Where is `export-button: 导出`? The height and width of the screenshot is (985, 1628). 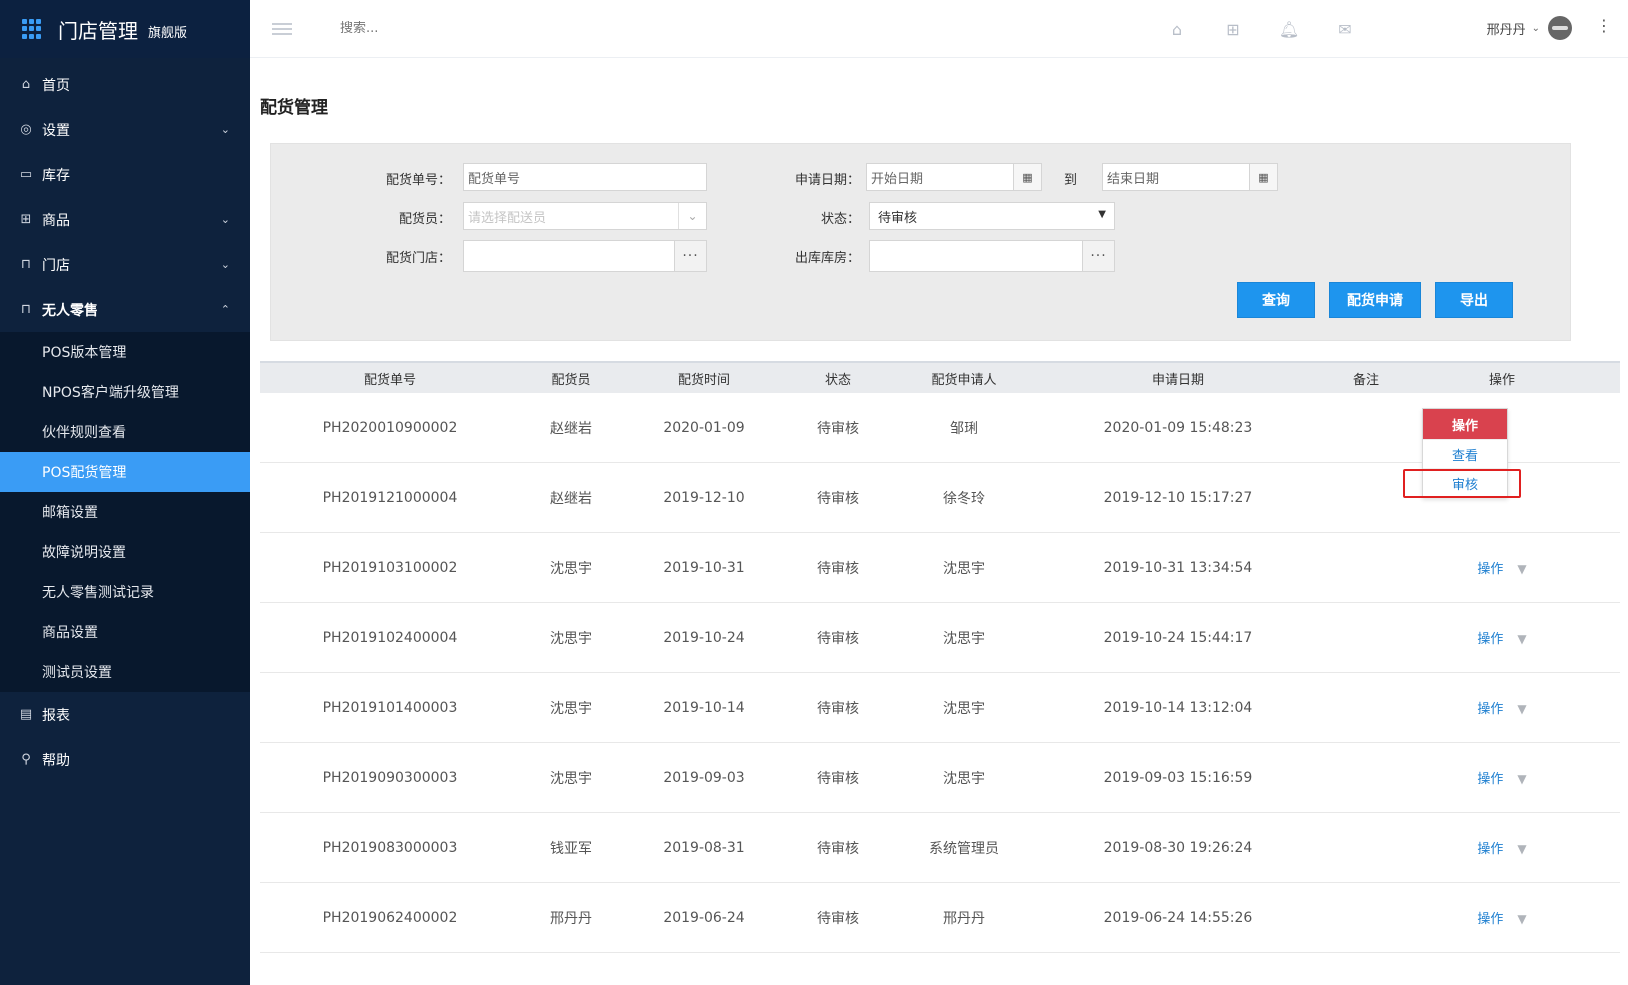 export-button: 导出 is located at coordinates (1474, 300).